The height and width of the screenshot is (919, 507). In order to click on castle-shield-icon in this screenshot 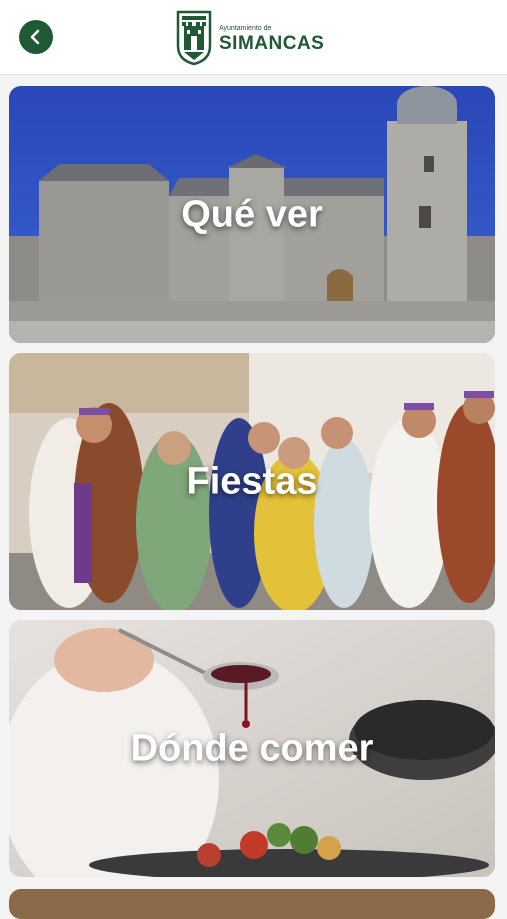, I will do `click(194, 38)`.